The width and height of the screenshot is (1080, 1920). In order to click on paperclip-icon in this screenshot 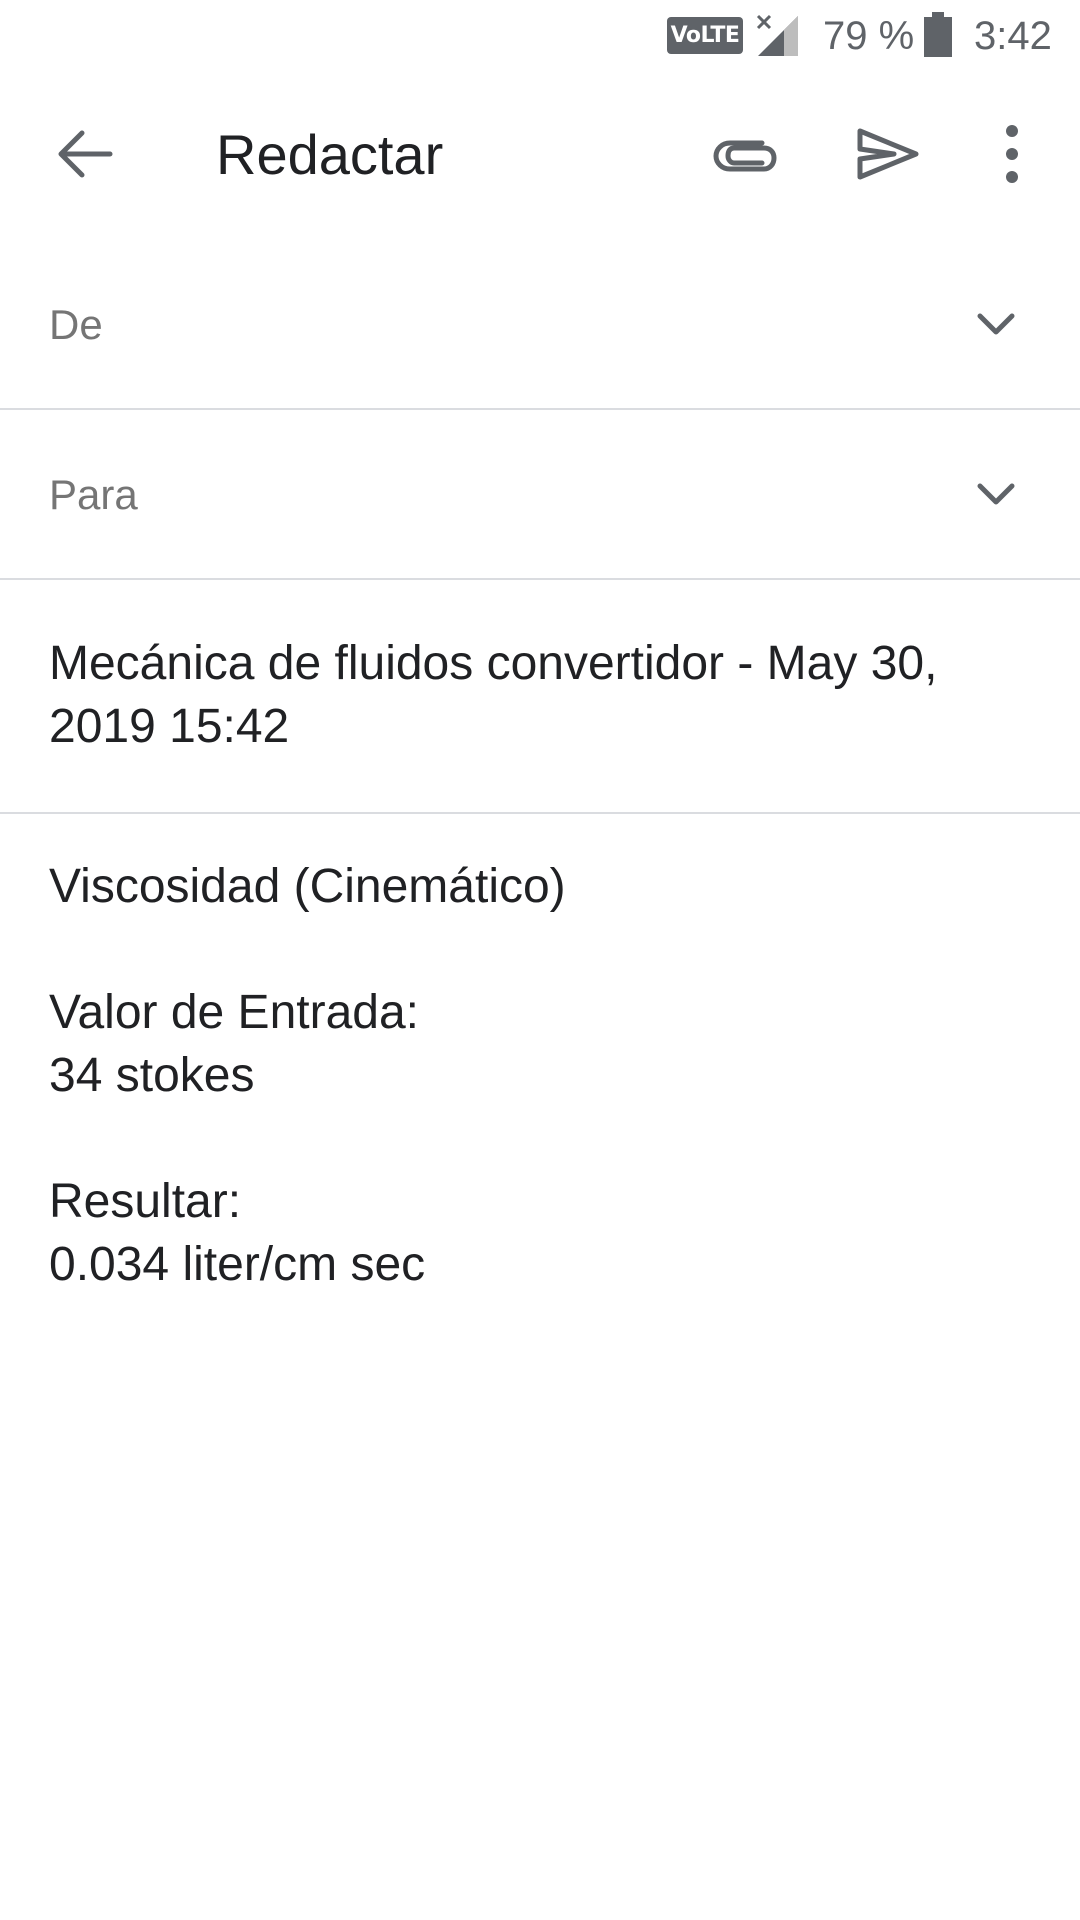, I will do `click(745, 156)`.